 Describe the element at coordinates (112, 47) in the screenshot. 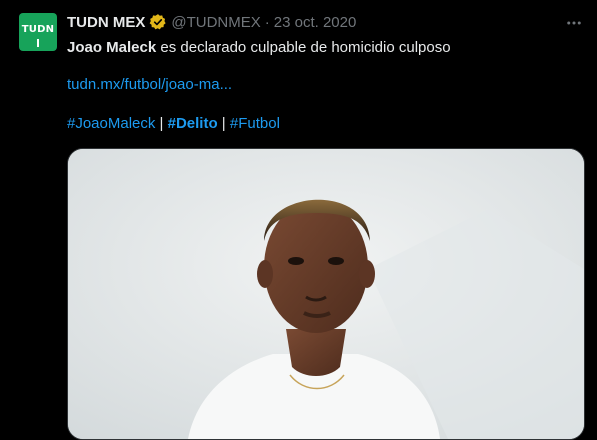

I see `tweet-text-bold: Joao Maleck` at that location.